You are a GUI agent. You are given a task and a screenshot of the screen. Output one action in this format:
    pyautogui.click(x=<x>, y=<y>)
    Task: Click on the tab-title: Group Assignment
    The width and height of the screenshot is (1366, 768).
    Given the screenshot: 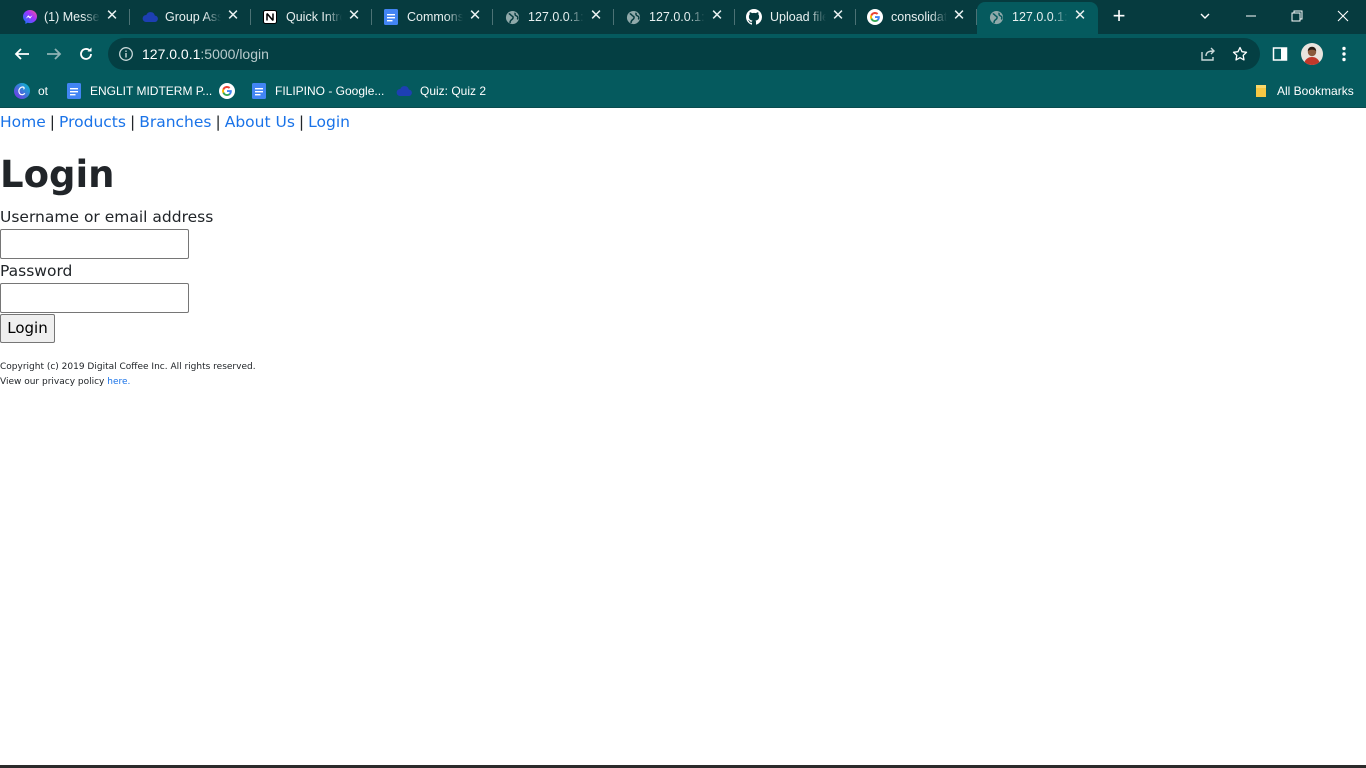 What is the action you would take?
    pyautogui.click(x=193, y=17)
    